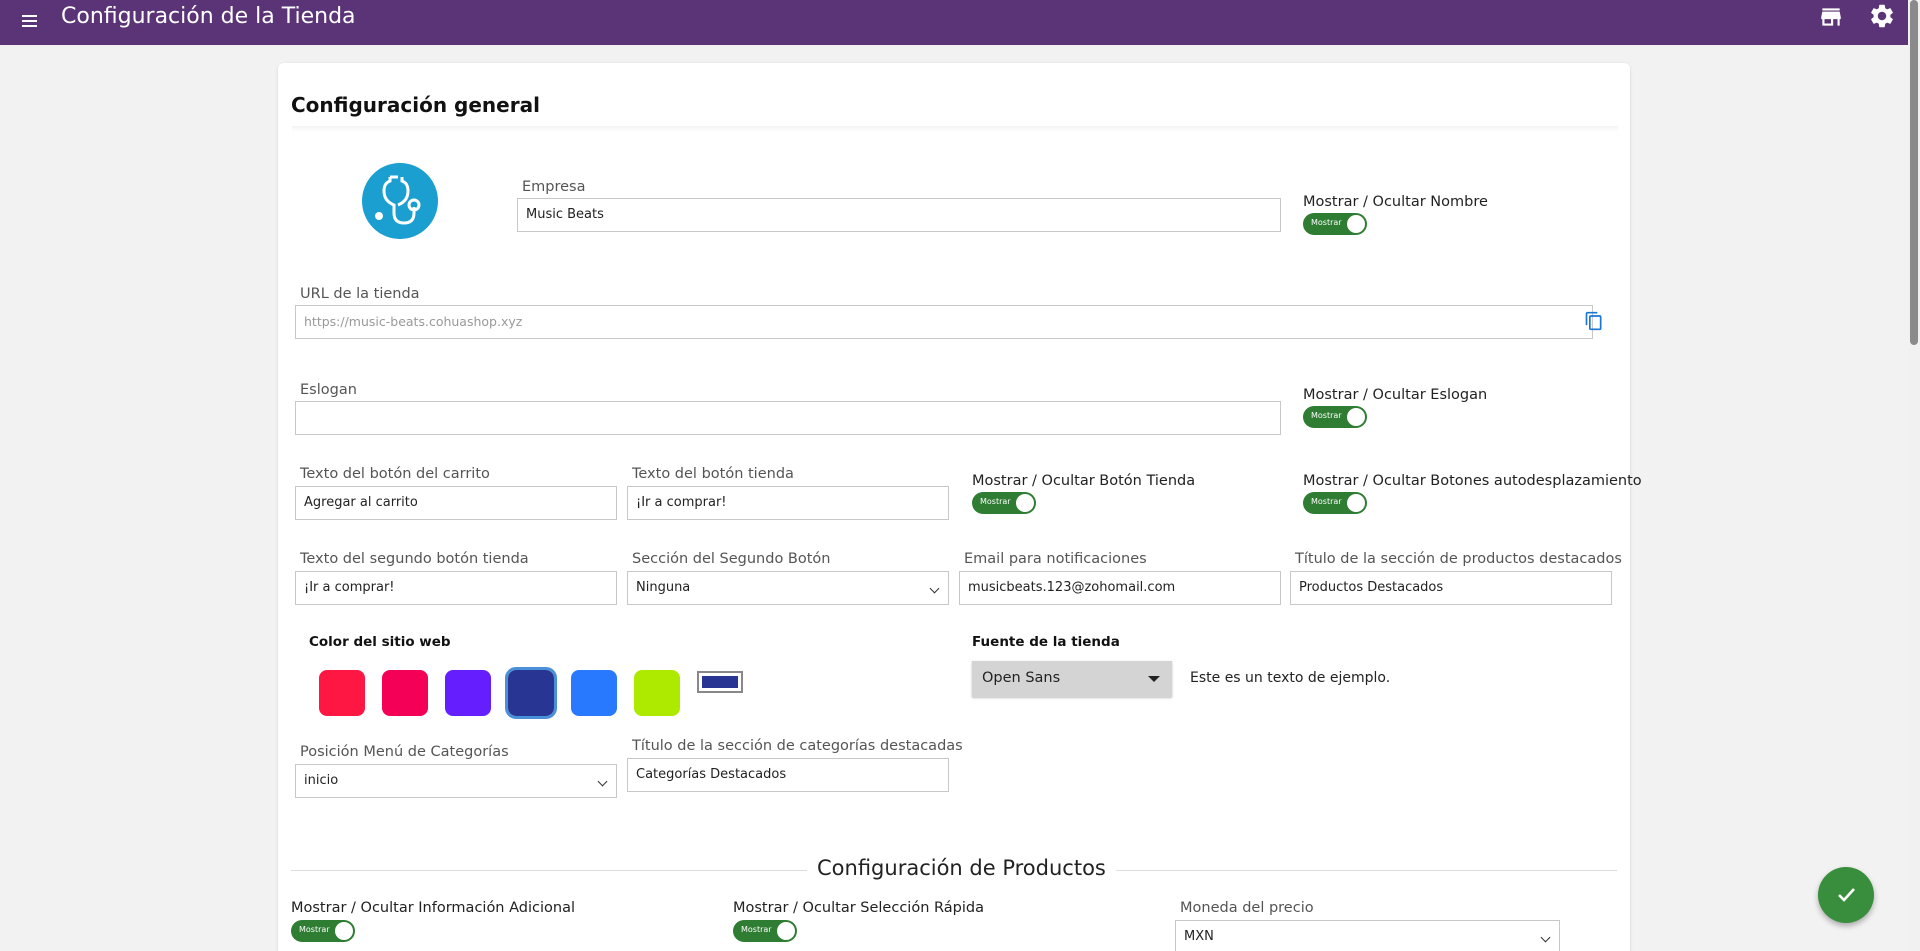 The height and width of the screenshot is (951, 1920). Describe the element at coordinates (456, 781) in the screenshot. I see `posicion-menu-select: inicio` at that location.